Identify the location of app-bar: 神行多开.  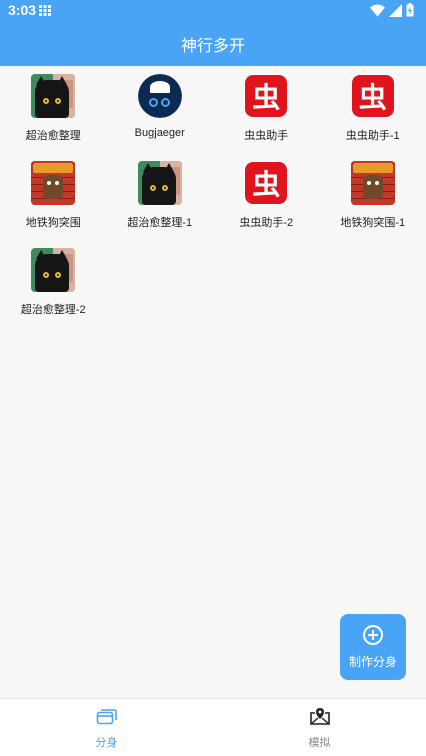
(213, 44).